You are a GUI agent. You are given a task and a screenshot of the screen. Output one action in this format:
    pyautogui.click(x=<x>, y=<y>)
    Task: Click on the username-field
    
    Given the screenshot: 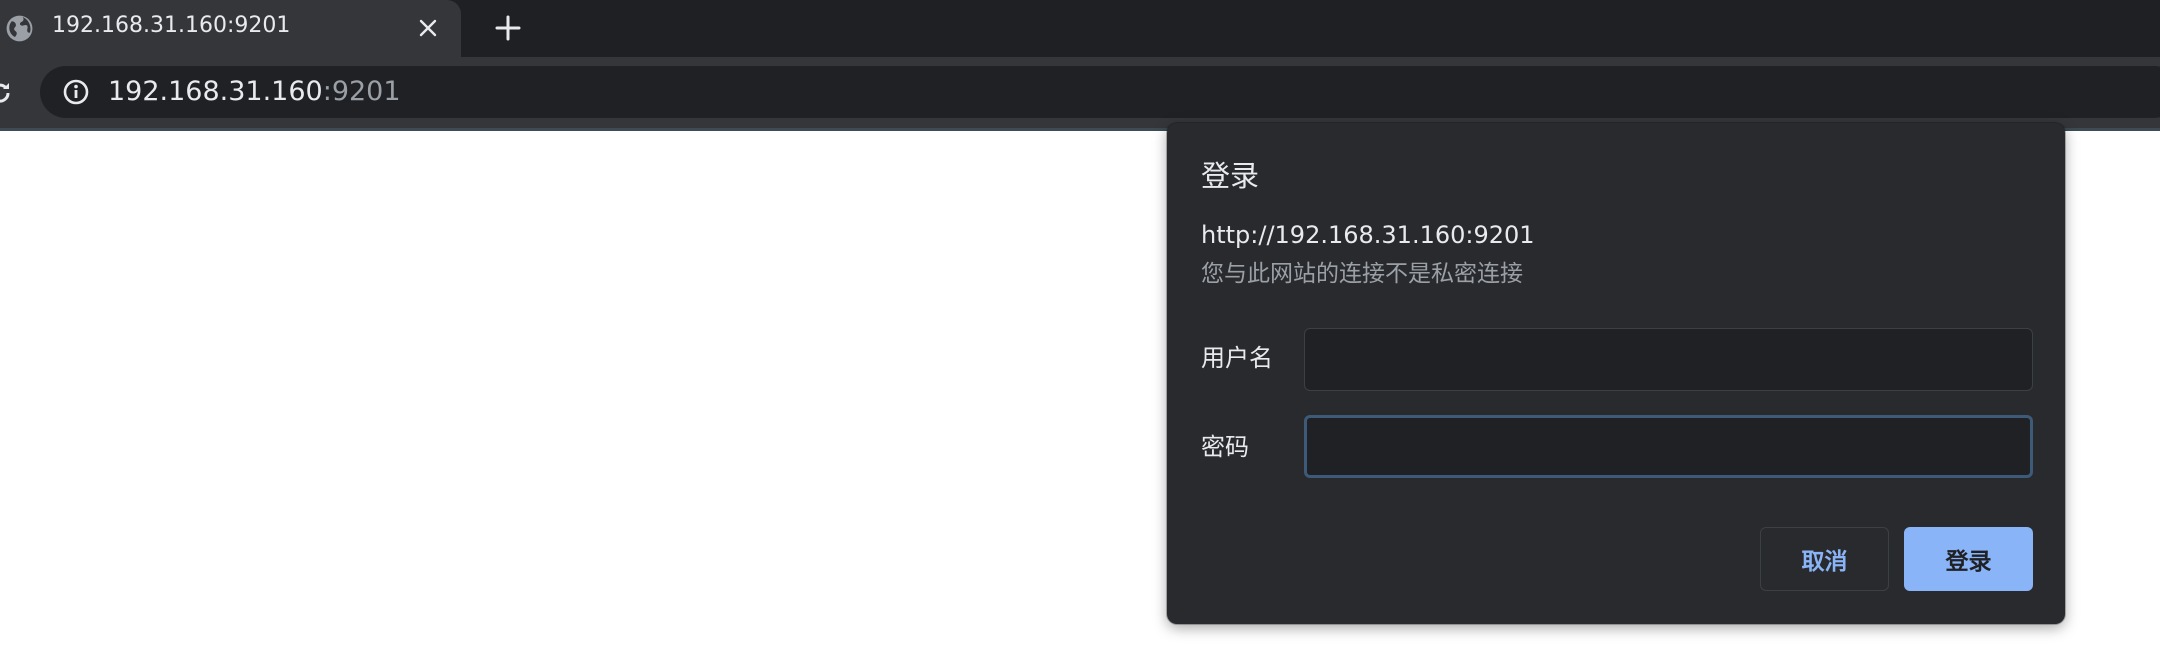 What is the action you would take?
    pyautogui.click(x=1668, y=359)
    